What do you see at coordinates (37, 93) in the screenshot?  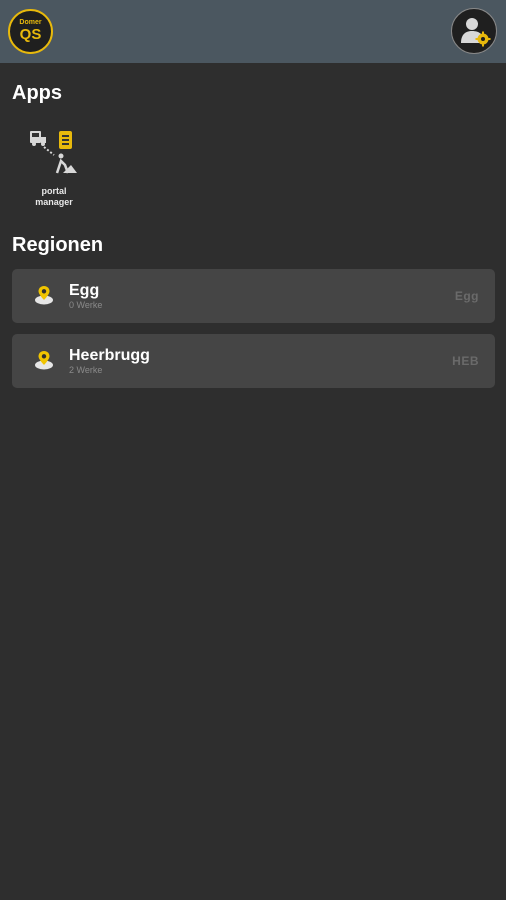 I see `apps-heading: Apps` at bounding box center [37, 93].